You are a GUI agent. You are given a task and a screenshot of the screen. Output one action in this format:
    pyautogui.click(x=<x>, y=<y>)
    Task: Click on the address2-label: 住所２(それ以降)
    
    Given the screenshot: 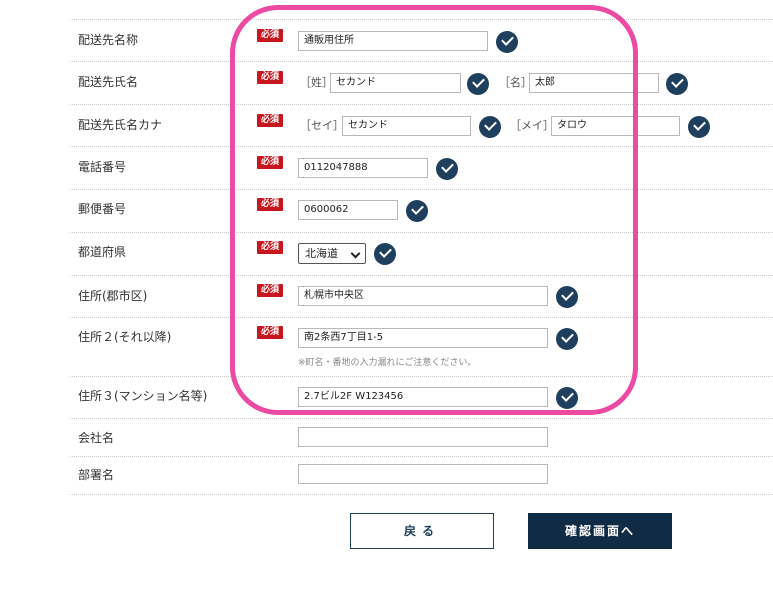 What is the action you would take?
    pyautogui.click(x=125, y=337)
    